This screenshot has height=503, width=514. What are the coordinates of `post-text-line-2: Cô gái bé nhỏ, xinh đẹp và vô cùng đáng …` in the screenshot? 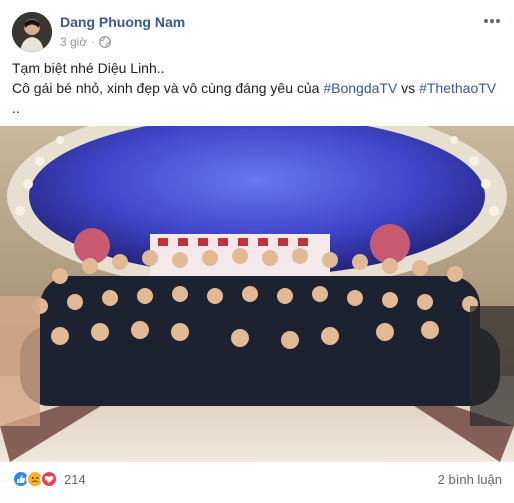 It's located at (257, 88).